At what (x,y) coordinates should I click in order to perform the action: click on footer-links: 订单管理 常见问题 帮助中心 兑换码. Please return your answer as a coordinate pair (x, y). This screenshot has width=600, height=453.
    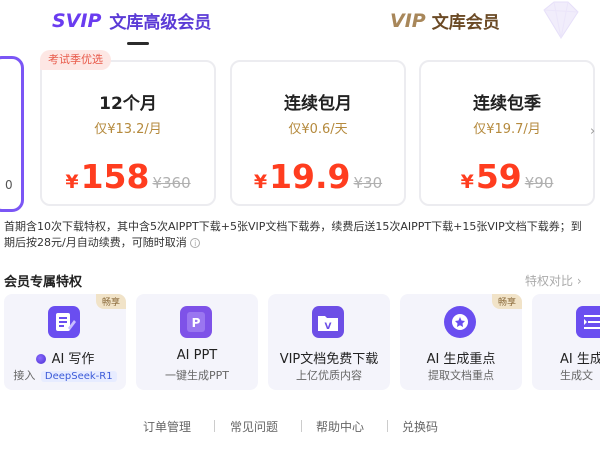
    Looking at the image, I should click on (300, 427).